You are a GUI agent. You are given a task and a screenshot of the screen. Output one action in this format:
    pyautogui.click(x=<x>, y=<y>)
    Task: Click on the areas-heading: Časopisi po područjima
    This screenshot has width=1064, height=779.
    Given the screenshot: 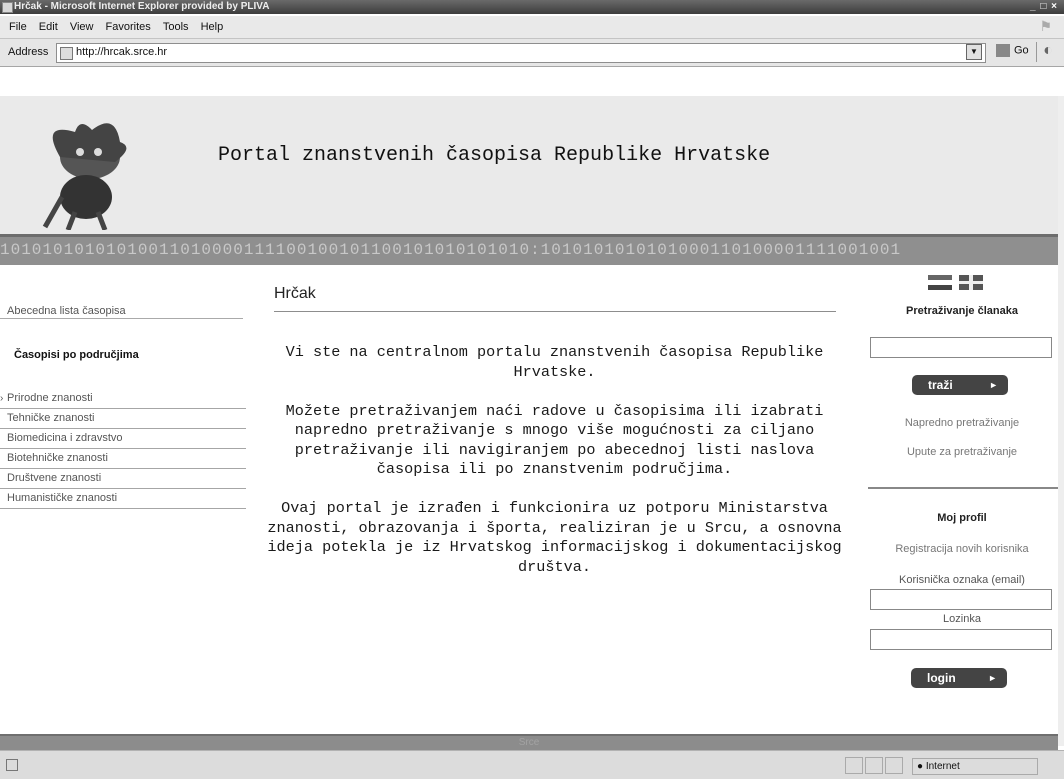 What is the action you would take?
    pyautogui.click(x=76, y=355)
    